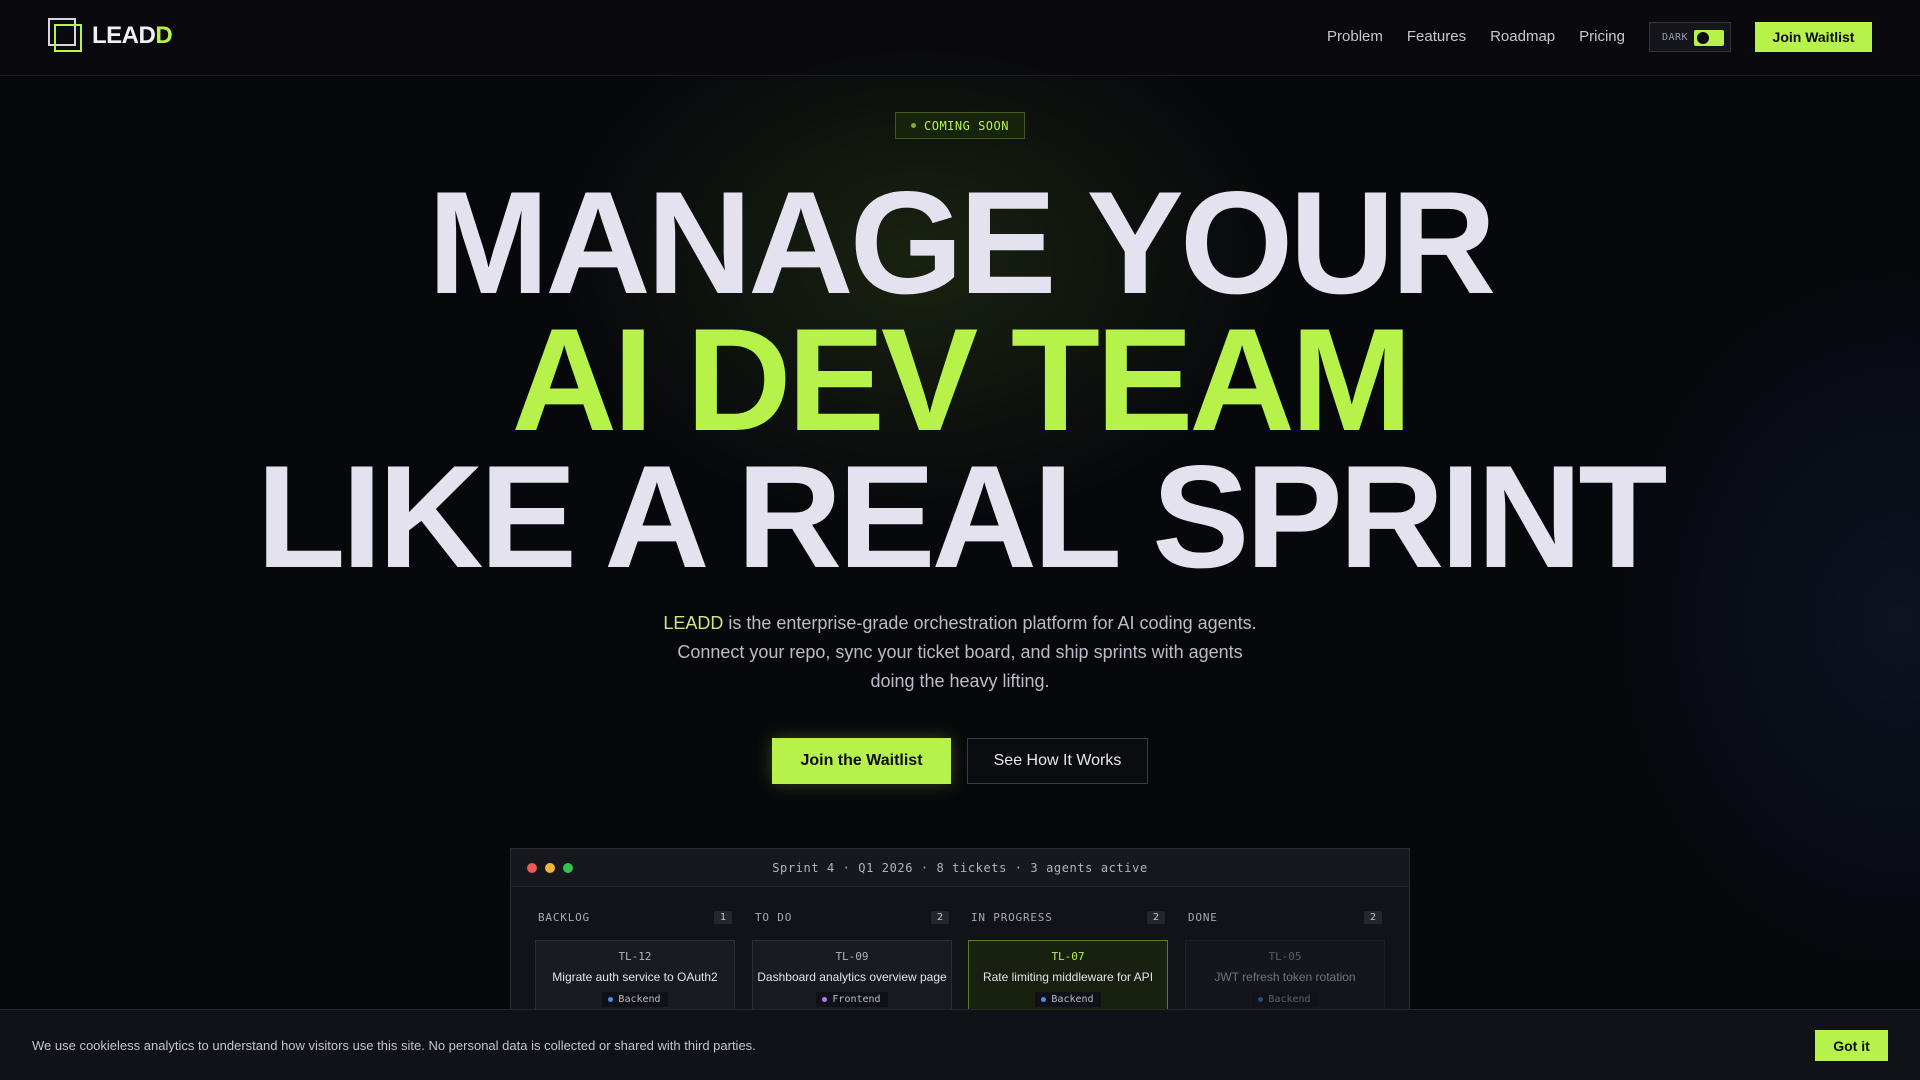  Describe the element at coordinates (693, 623) in the screenshot. I see `subtitle-brand: LEADD` at that location.